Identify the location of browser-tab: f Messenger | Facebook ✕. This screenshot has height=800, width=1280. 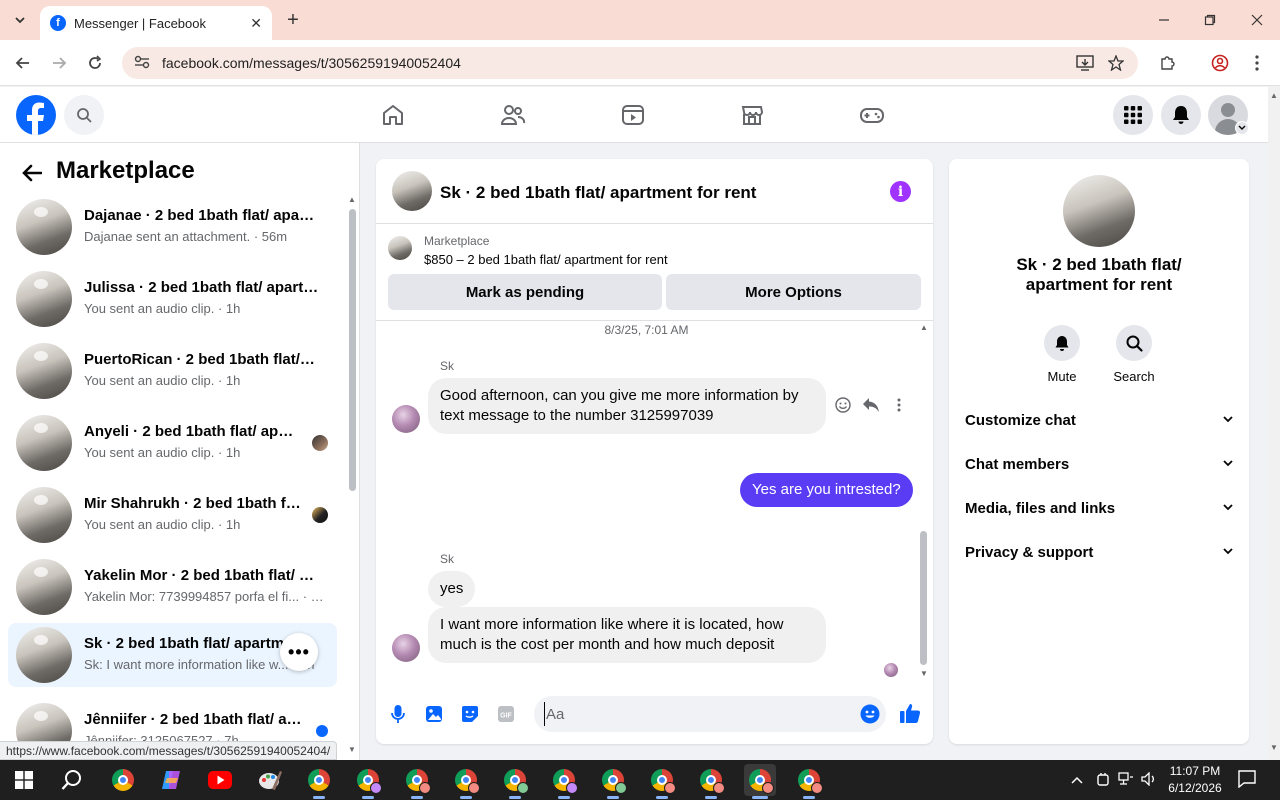
(156, 23).